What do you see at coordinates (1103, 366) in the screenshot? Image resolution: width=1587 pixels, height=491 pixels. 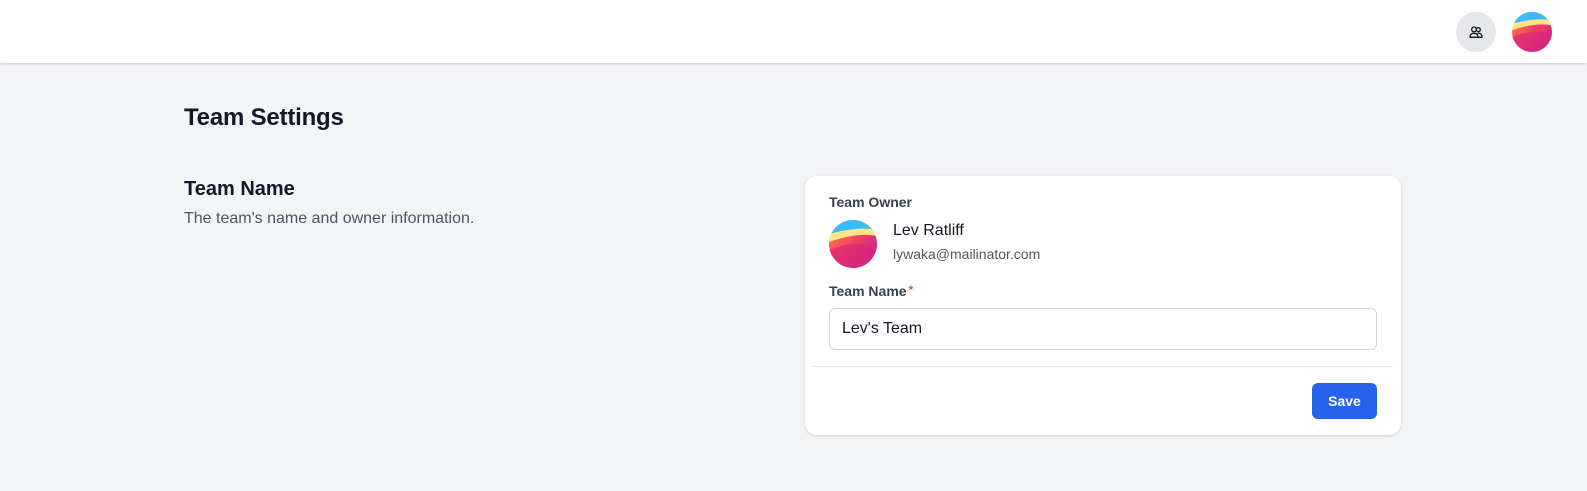 I see `card-divider` at bounding box center [1103, 366].